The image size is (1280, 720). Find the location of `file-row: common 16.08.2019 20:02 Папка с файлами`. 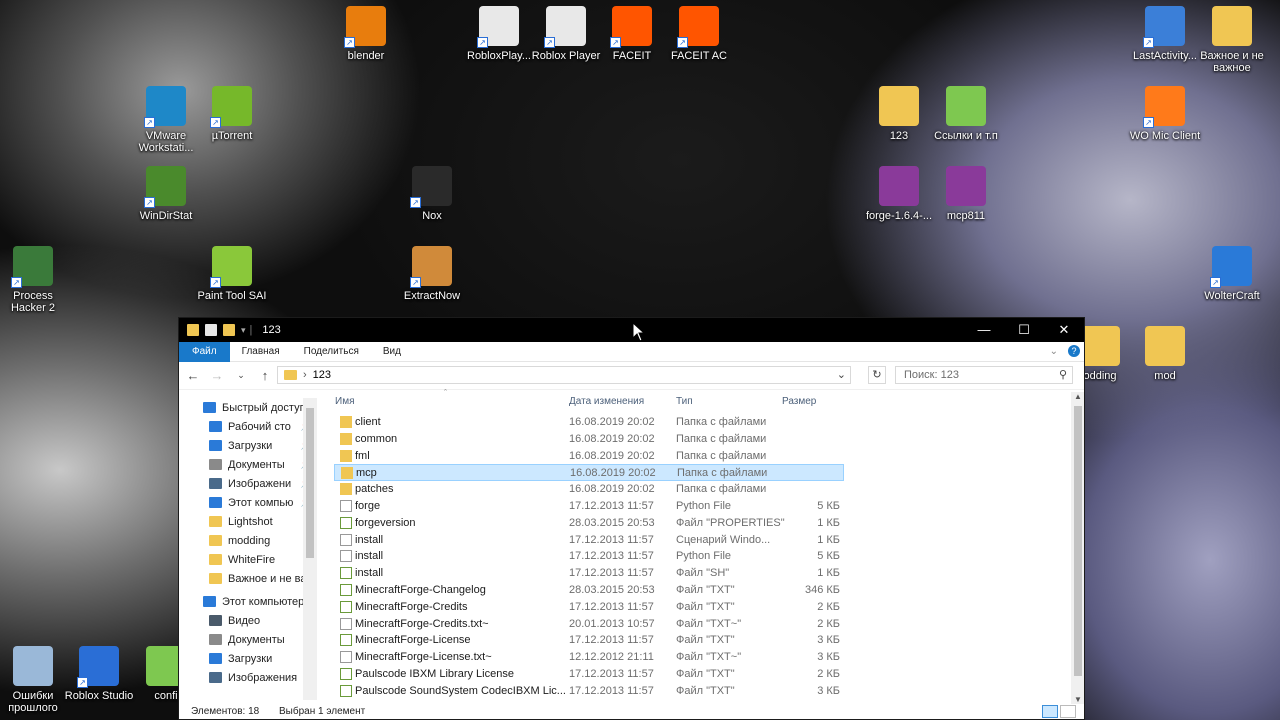

file-row: common 16.08.2019 20:02 Папка с файлами is located at coordinates (589, 439).